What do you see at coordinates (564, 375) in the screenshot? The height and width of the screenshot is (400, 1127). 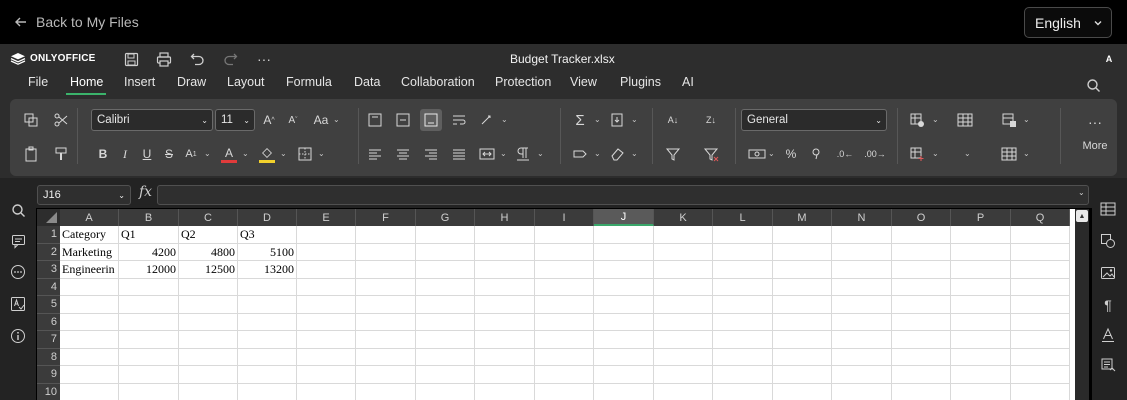 I see `cell-i9` at bounding box center [564, 375].